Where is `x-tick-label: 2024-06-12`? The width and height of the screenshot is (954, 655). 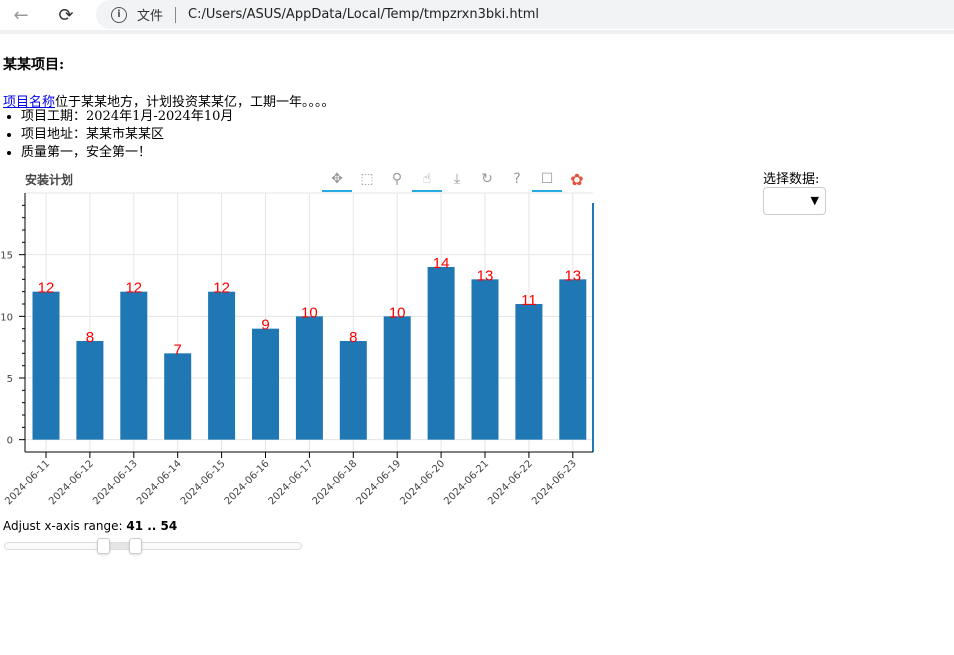
x-tick-label: 2024-06-12 is located at coordinates (71, 482).